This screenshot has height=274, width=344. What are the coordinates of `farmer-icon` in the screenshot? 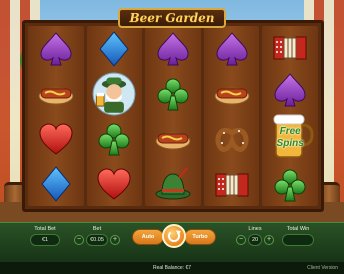 It's located at (114, 94).